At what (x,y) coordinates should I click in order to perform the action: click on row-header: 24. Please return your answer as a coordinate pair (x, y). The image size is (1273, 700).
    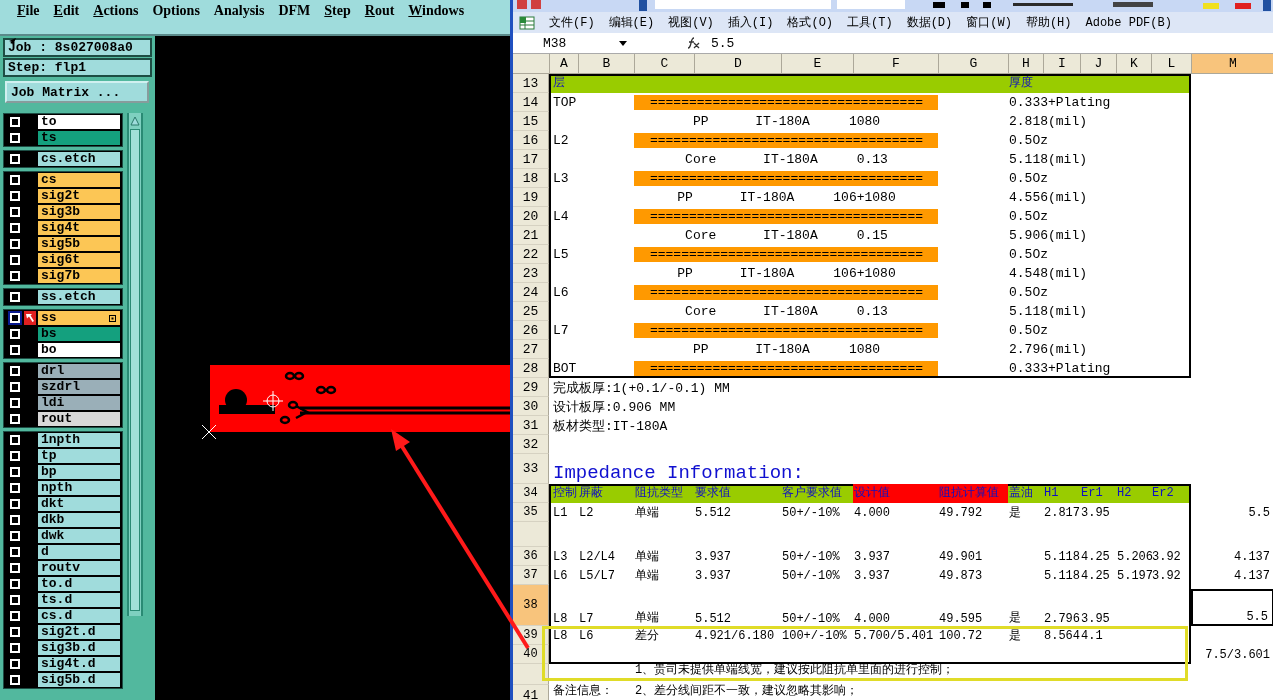
    Looking at the image, I should click on (531, 292).